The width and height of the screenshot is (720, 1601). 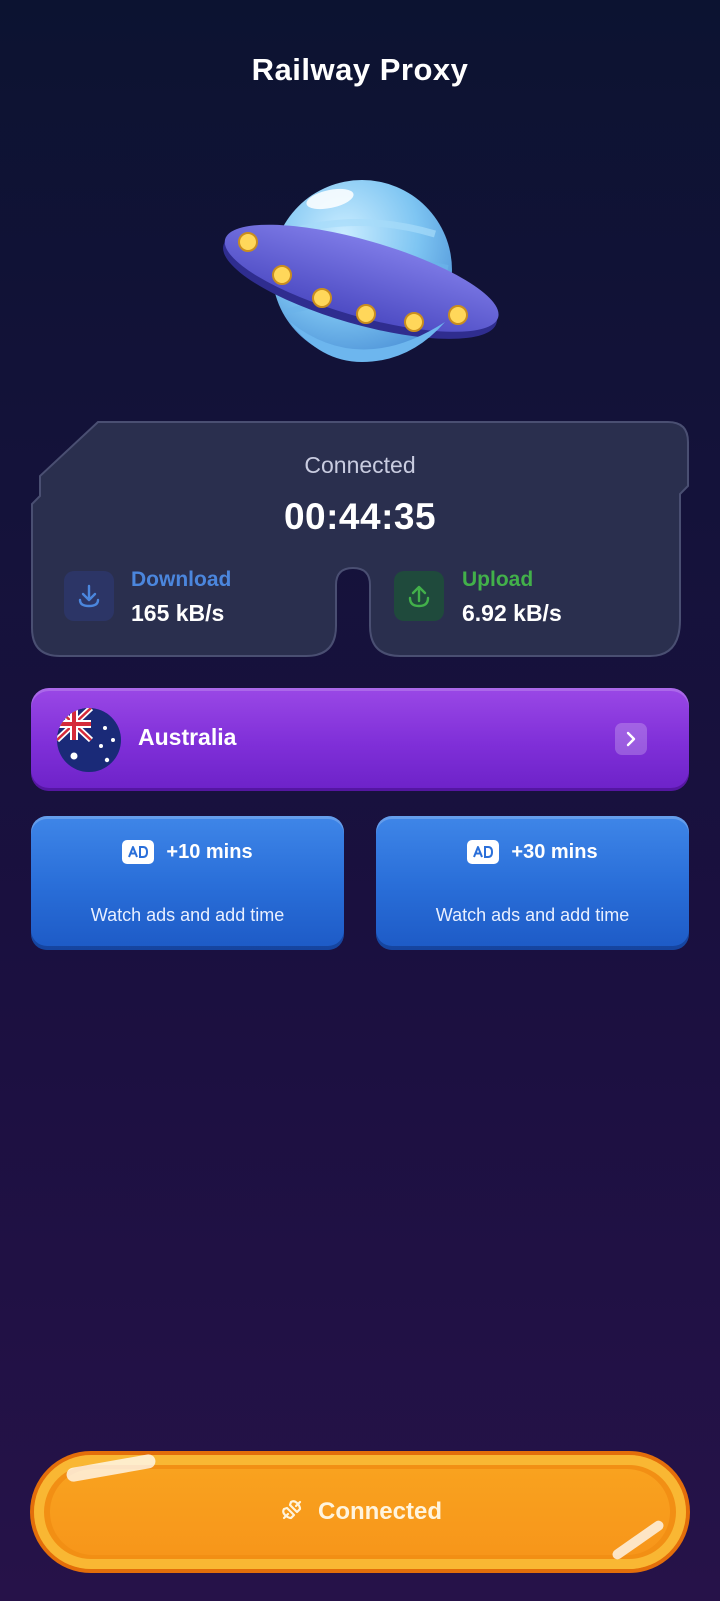 I want to click on session-timer: 00:44:35, so click(x=360, y=516).